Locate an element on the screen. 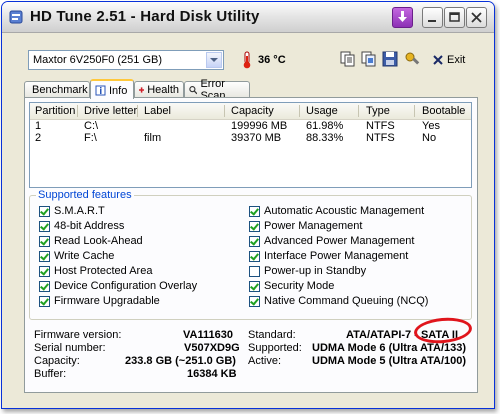 The image size is (500, 414). exit-button: Exit is located at coordinates (448, 60).